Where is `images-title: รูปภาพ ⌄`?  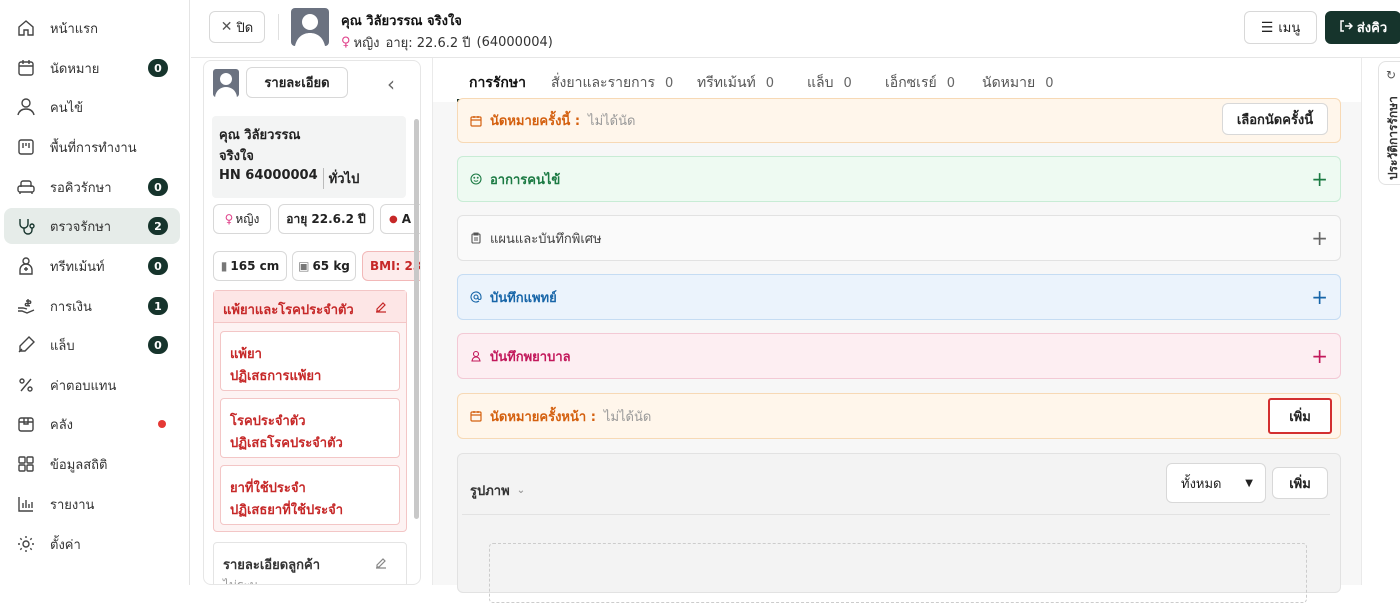
images-title: รูปภาพ ⌄ is located at coordinates (497, 490).